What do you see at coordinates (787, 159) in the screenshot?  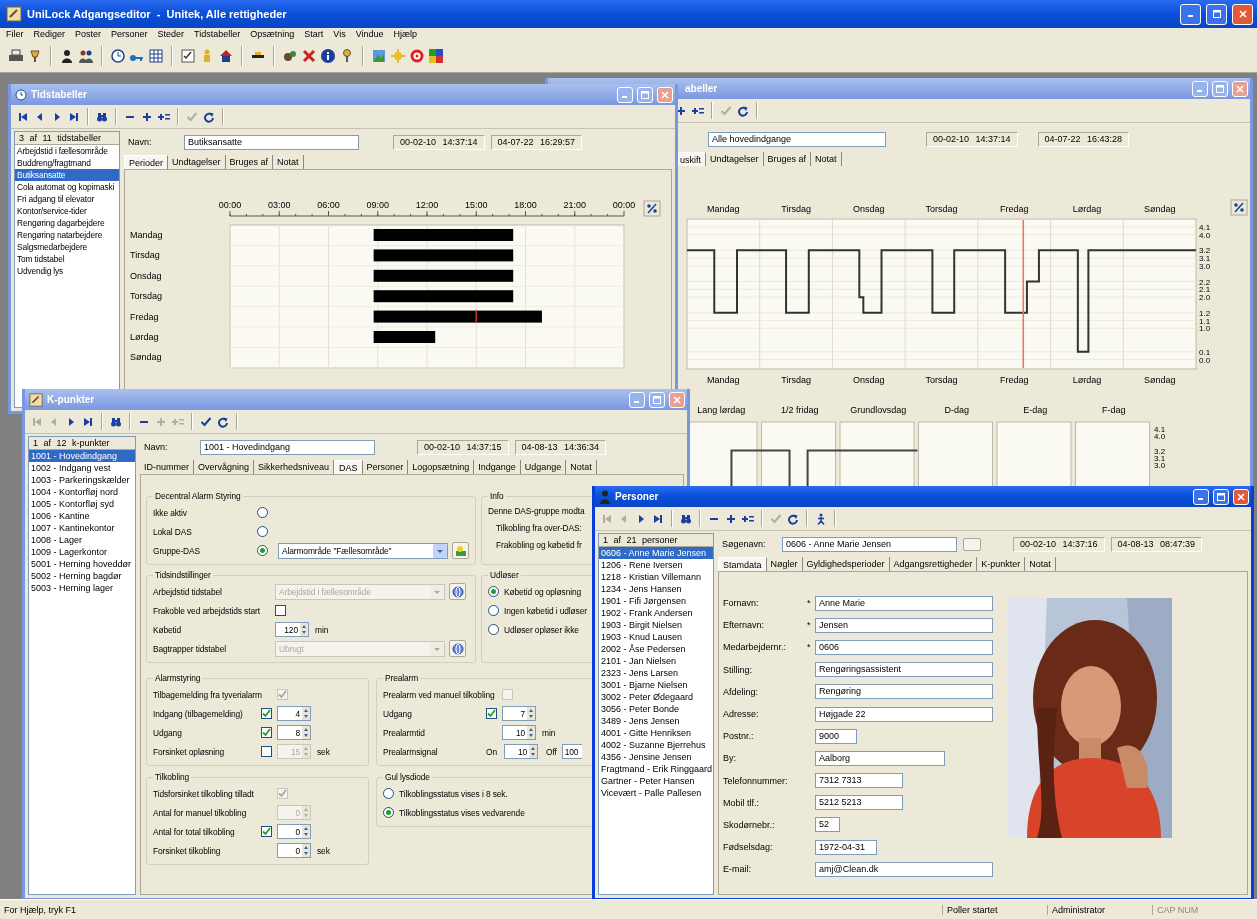 I see `tab: Bruges af` at bounding box center [787, 159].